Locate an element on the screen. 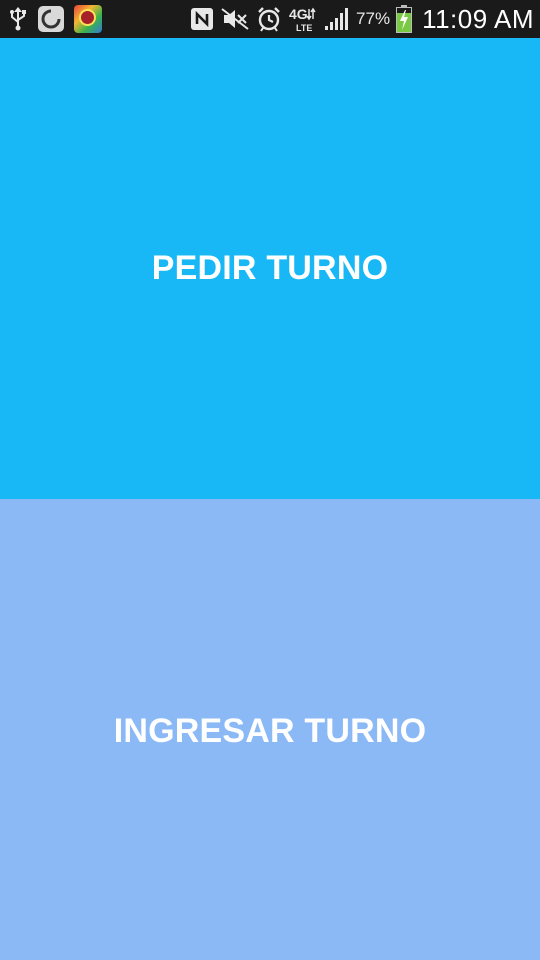 The height and width of the screenshot is (960, 540). game-notification-icon is located at coordinates (88, 19).